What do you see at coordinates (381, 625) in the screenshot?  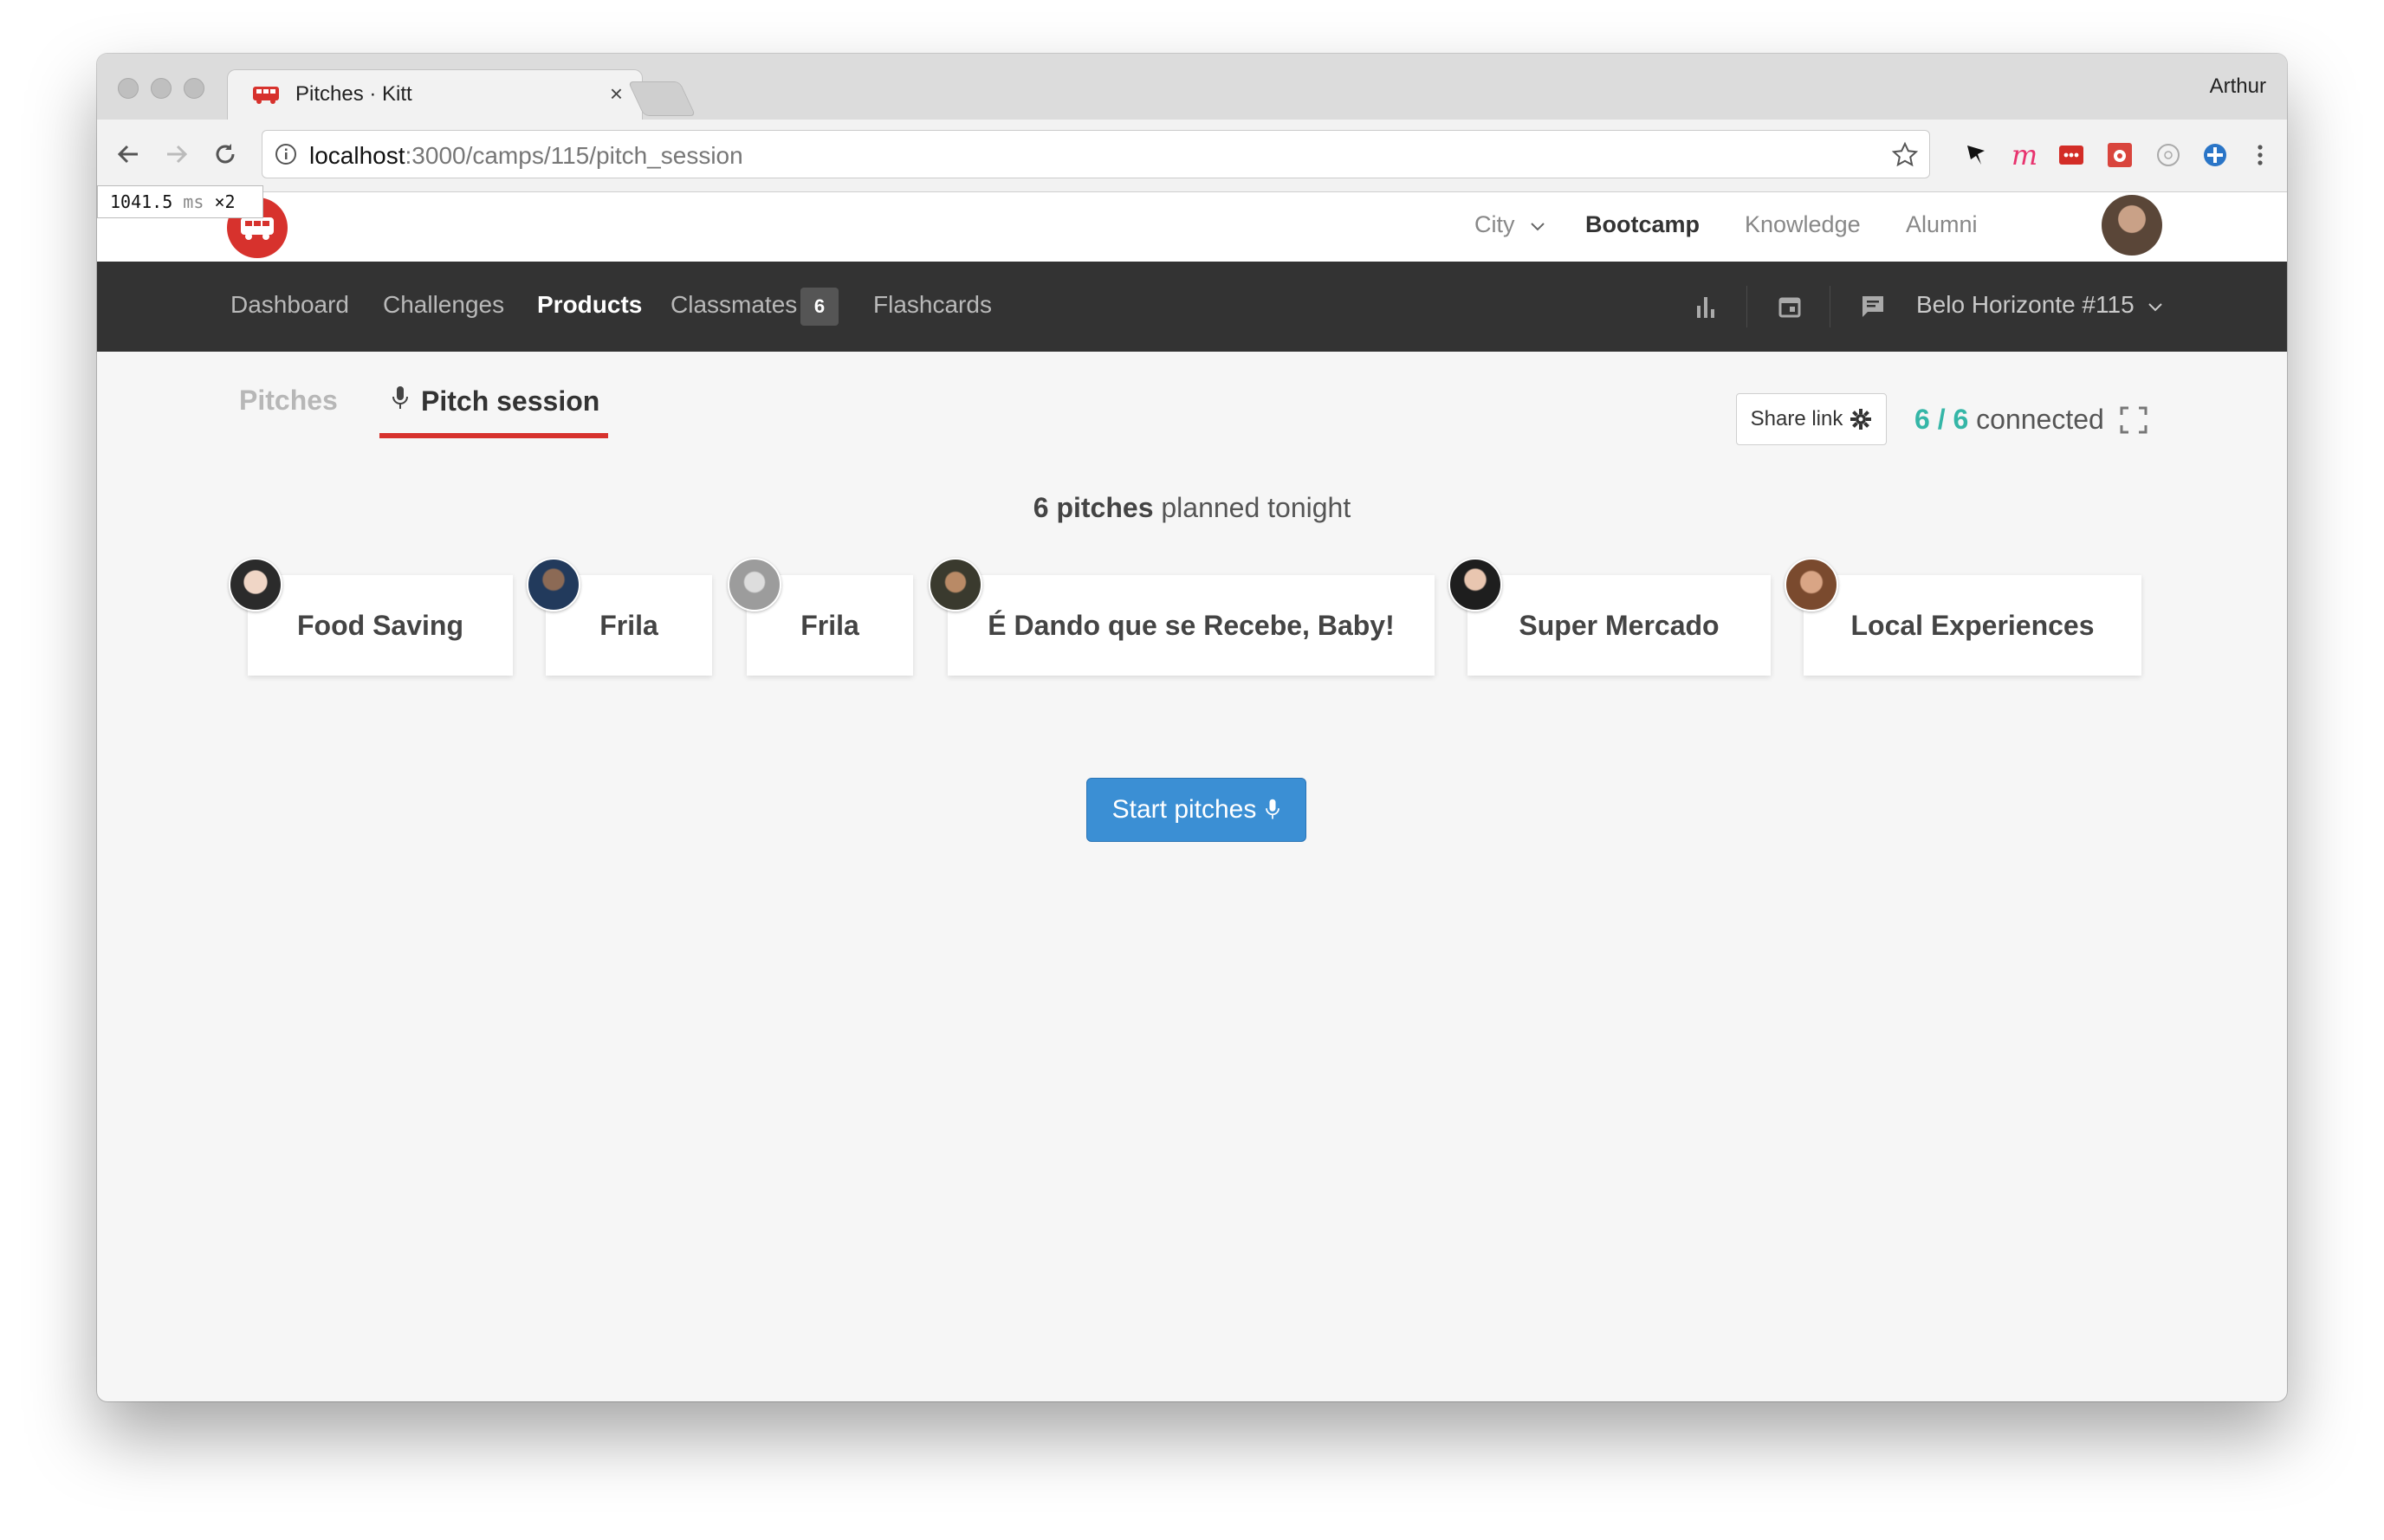 I see `pitch-card: Food Saving` at bounding box center [381, 625].